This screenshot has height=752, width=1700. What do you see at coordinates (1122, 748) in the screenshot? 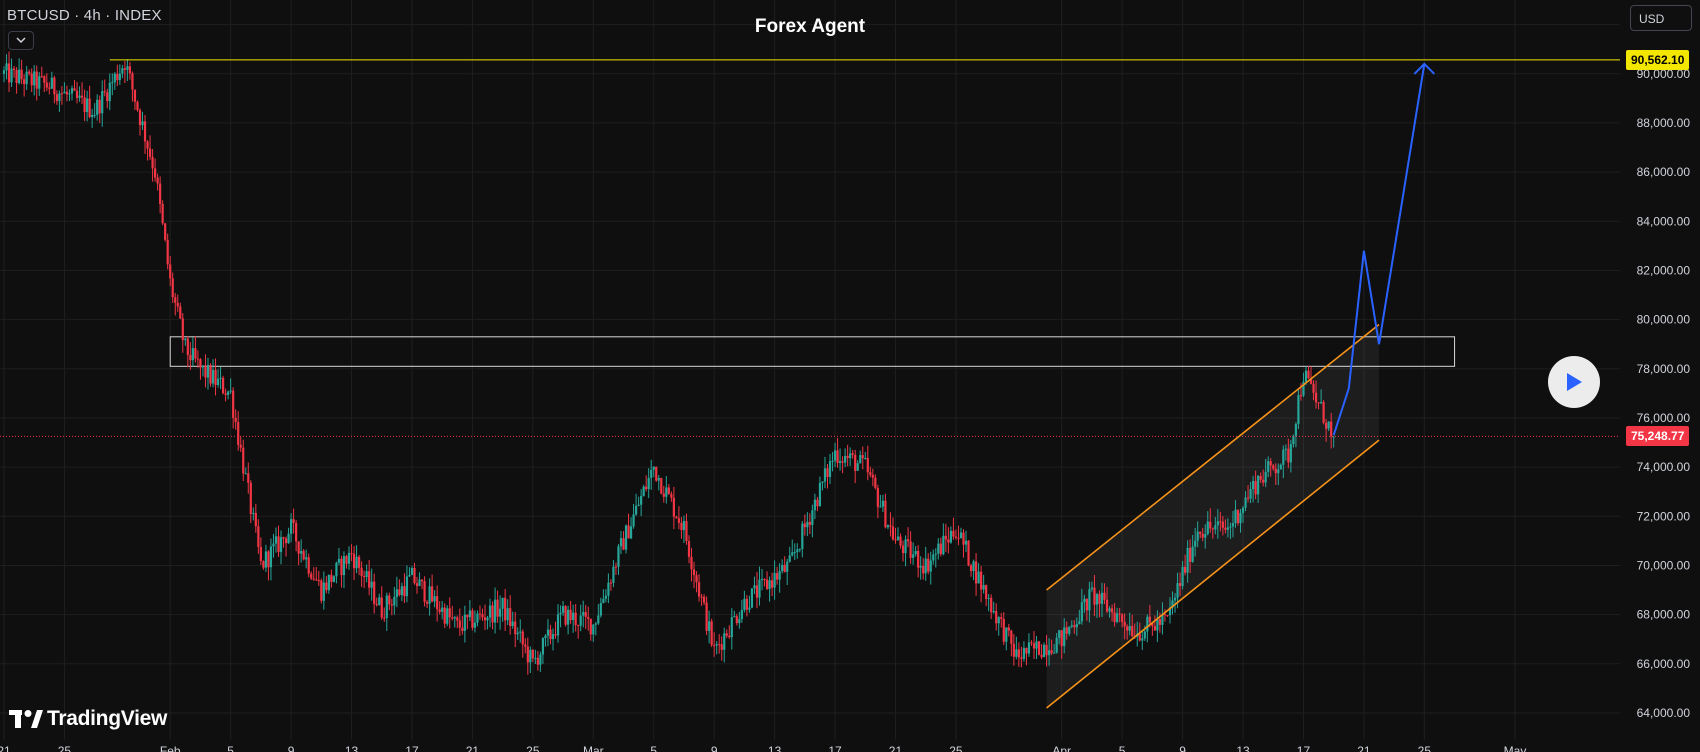
I see `time-tick-label: 5` at bounding box center [1122, 748].